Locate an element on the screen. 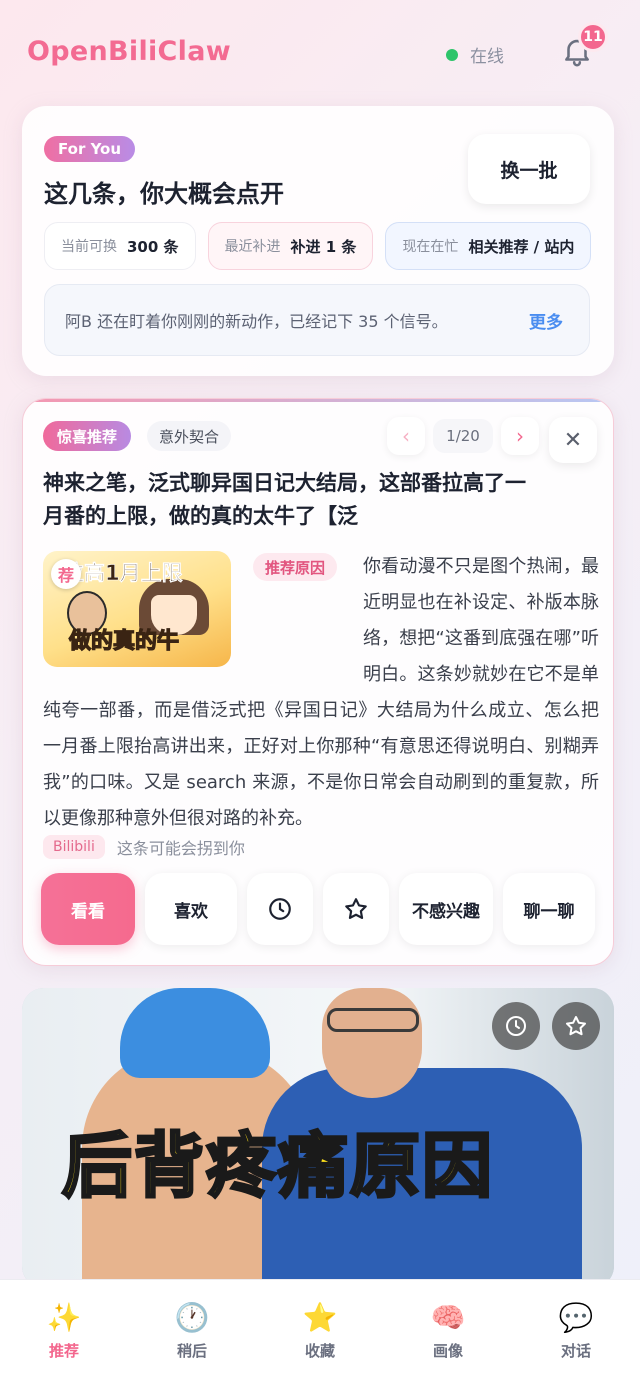 This screenshot has width=640, height=1385. for-you-title: 这几条，你大概会点开 is located at coordinates (164, 194).